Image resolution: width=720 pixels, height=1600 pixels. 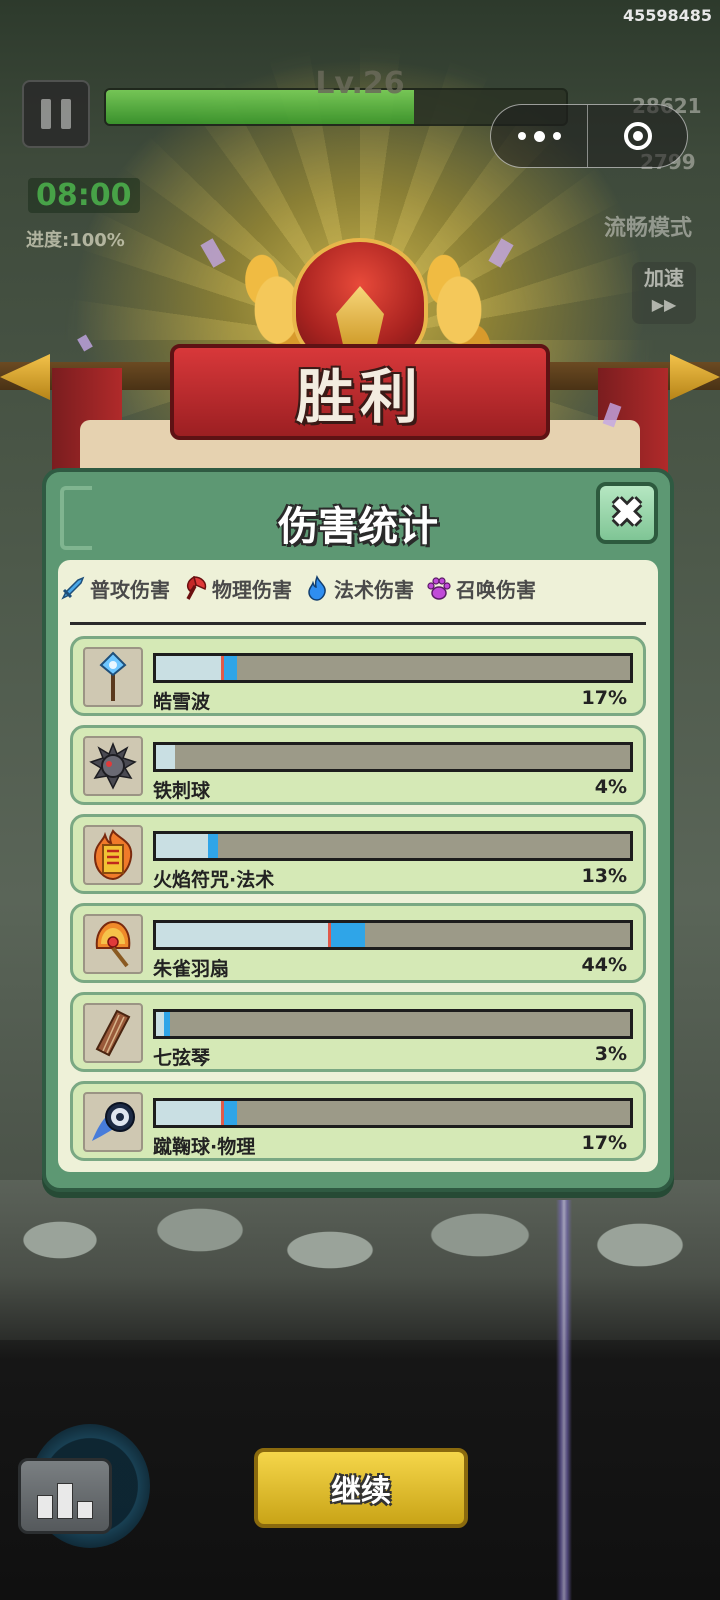 What do you see at coordinates (360, 1260) in the screenshot?
I see `snow-terrain` at bounding box center [360, 1260].